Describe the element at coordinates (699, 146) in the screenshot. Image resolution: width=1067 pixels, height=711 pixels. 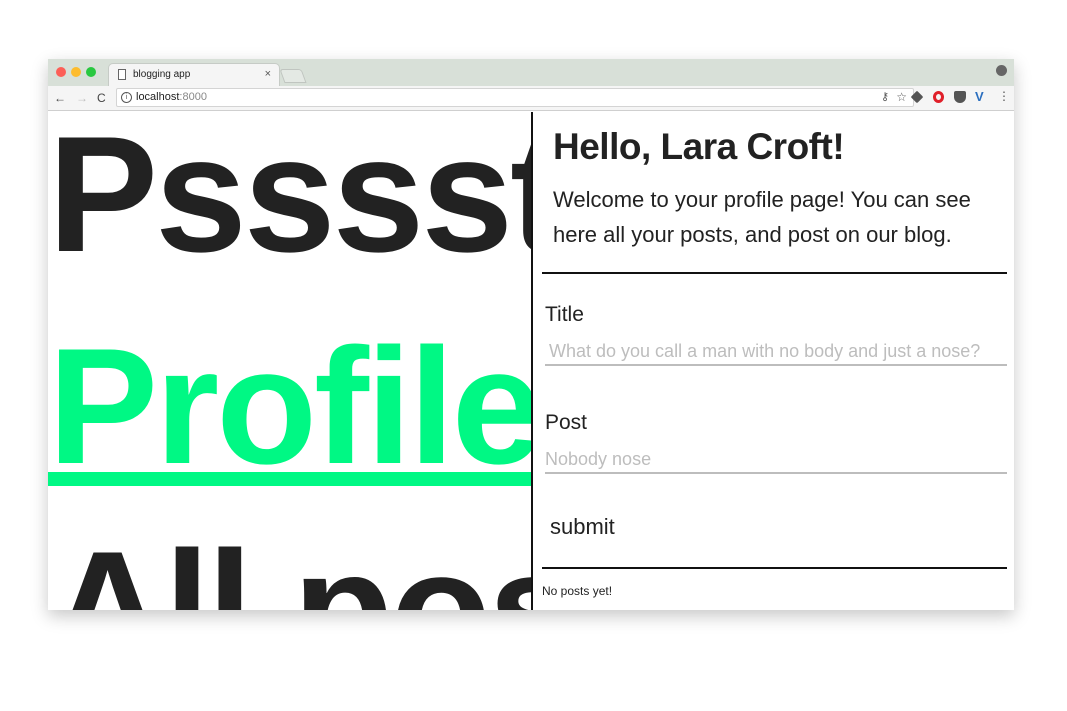
I see `greeting-heading: Hello, Lara Croft!` at that location.